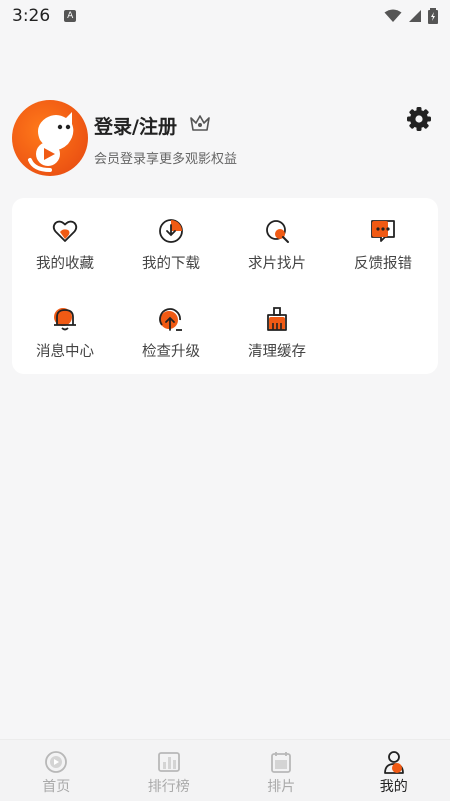 The width and height of the screenshot is (450, 801). Describe the element at coordinates (50, 138) in the screenshot. I see `avatar-cat-play-icon` at that location.